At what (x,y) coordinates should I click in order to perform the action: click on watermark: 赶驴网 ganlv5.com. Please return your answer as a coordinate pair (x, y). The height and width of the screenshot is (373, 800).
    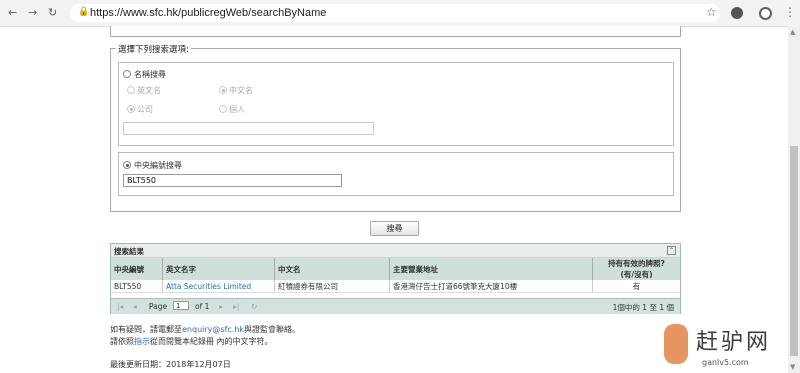
    Looking at the image, I should click on (722, 346).